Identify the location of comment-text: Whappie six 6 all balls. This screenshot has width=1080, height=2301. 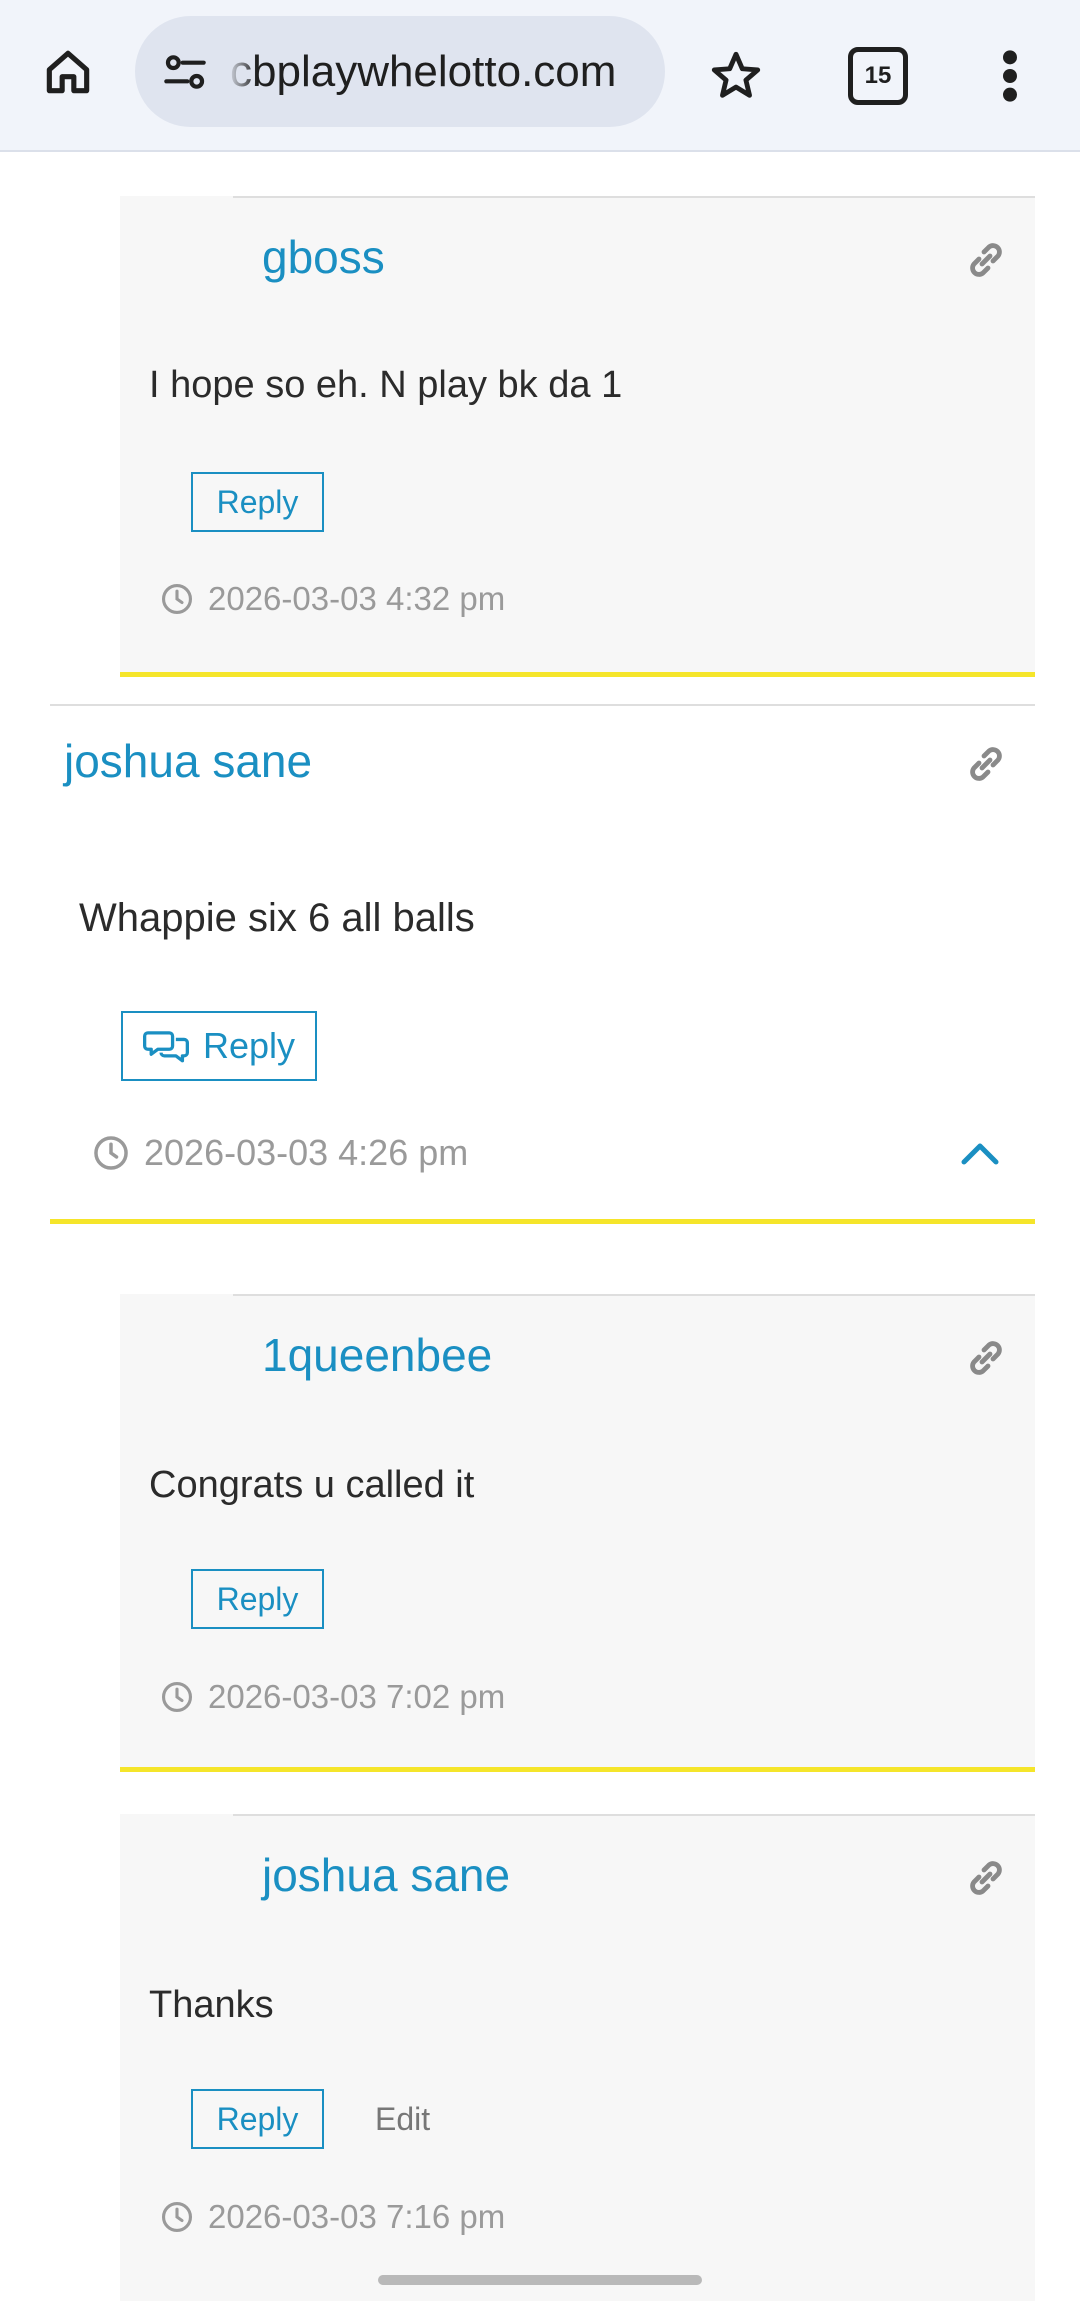
(277, 918).